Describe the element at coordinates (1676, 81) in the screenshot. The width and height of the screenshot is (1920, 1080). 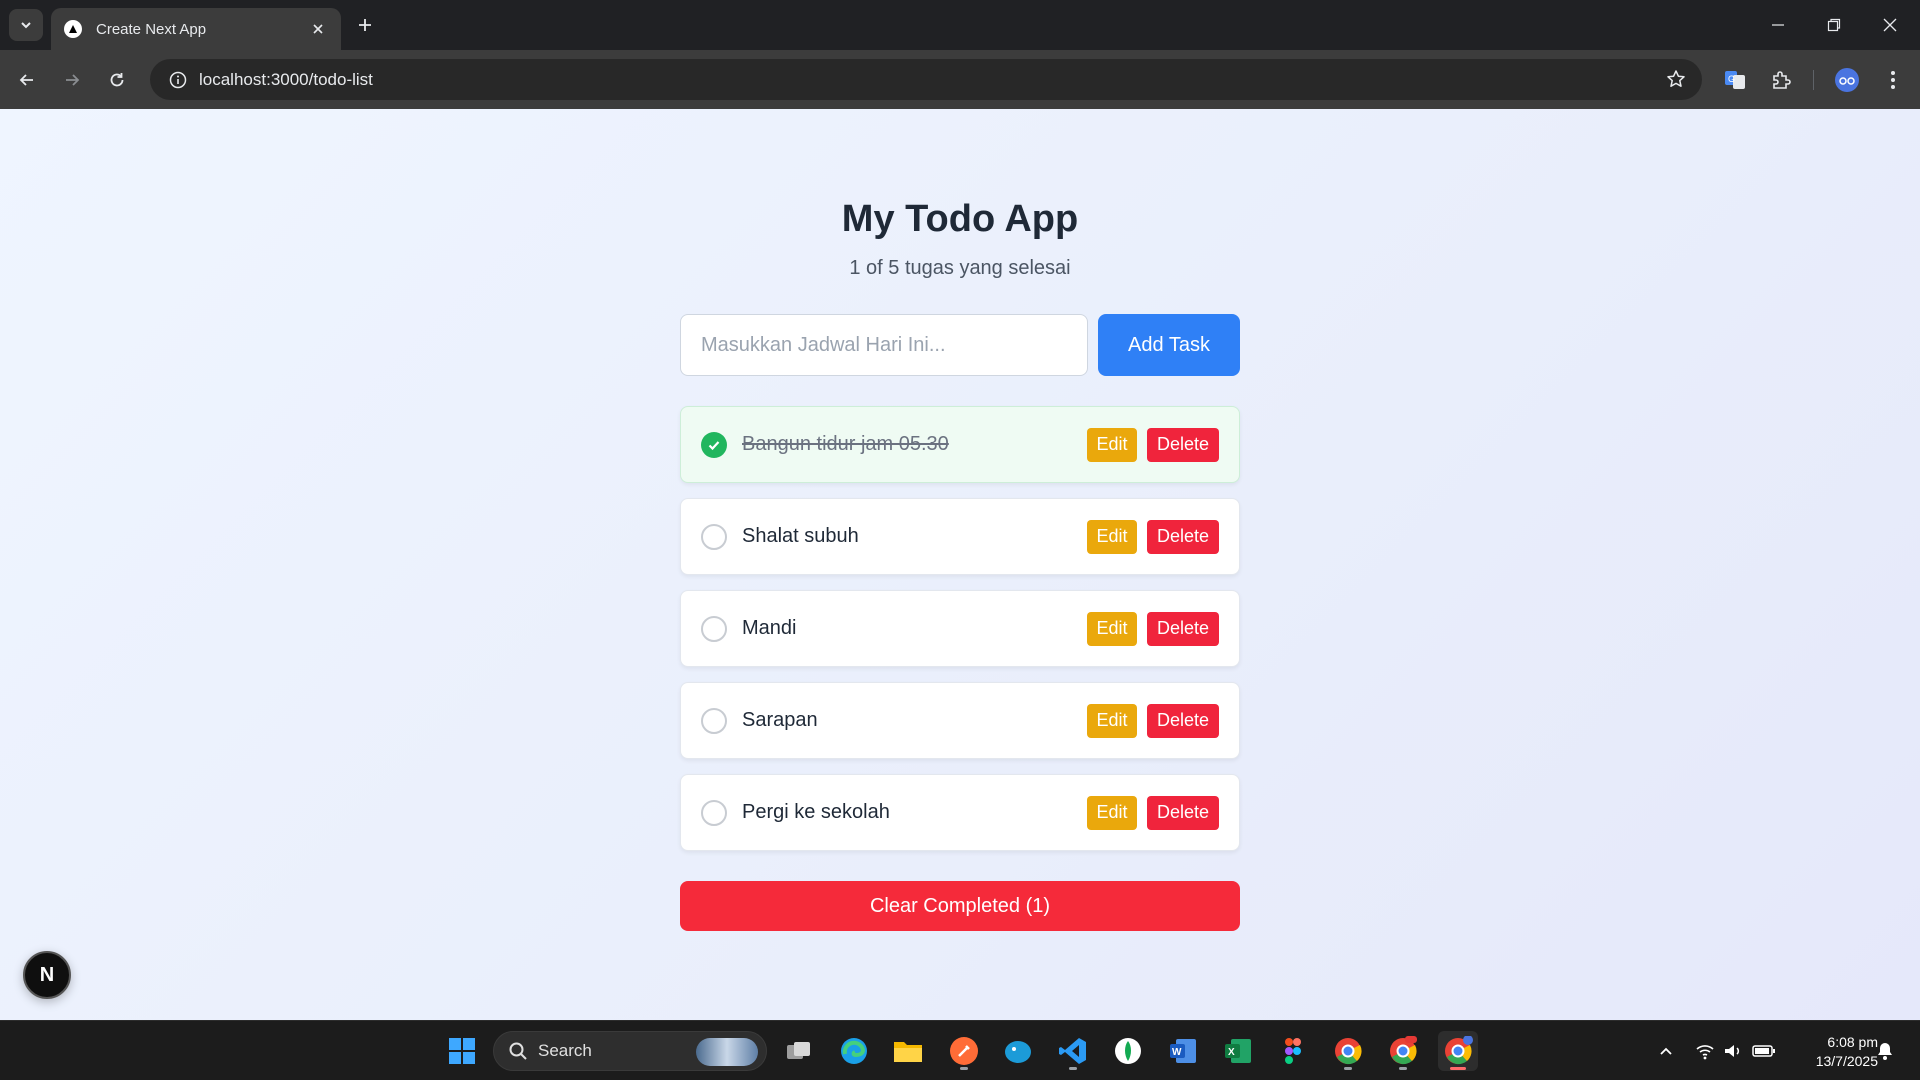
I see `bookmark-star-icon` at that location.